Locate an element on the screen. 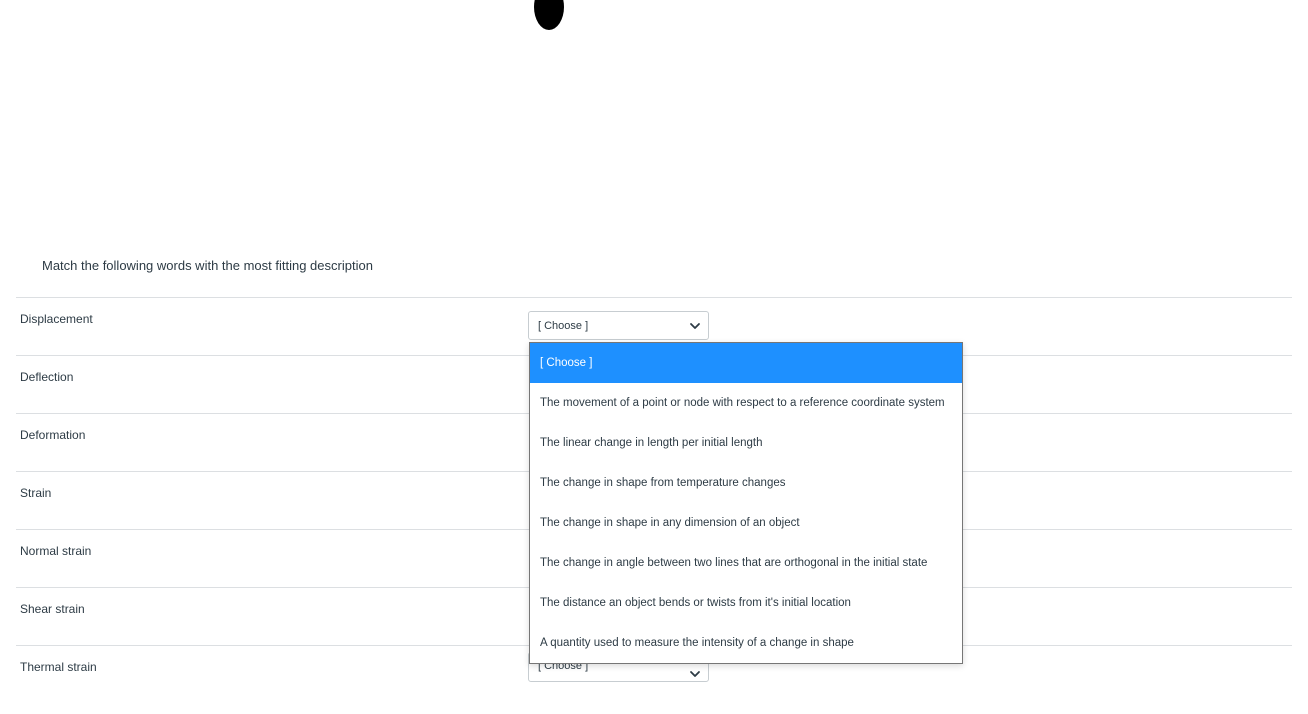  match-term: Deflection is located at coordinates (47, 377).